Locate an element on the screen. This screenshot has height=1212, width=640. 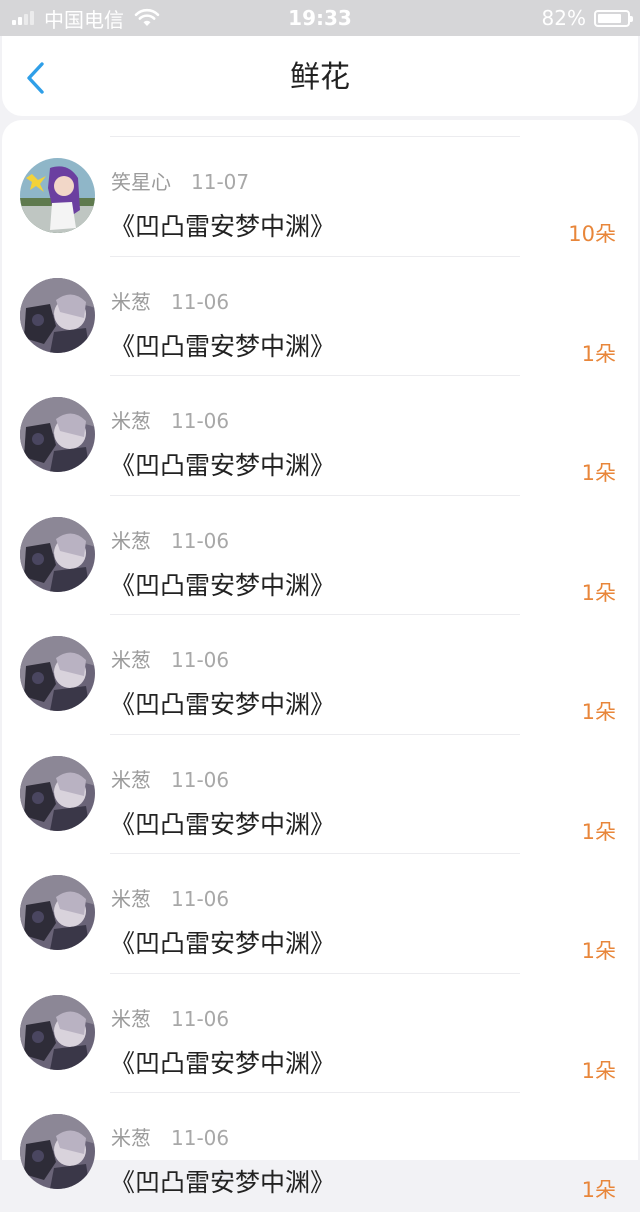
nav-header: 鲜花 is located at coordinates (320, 76).